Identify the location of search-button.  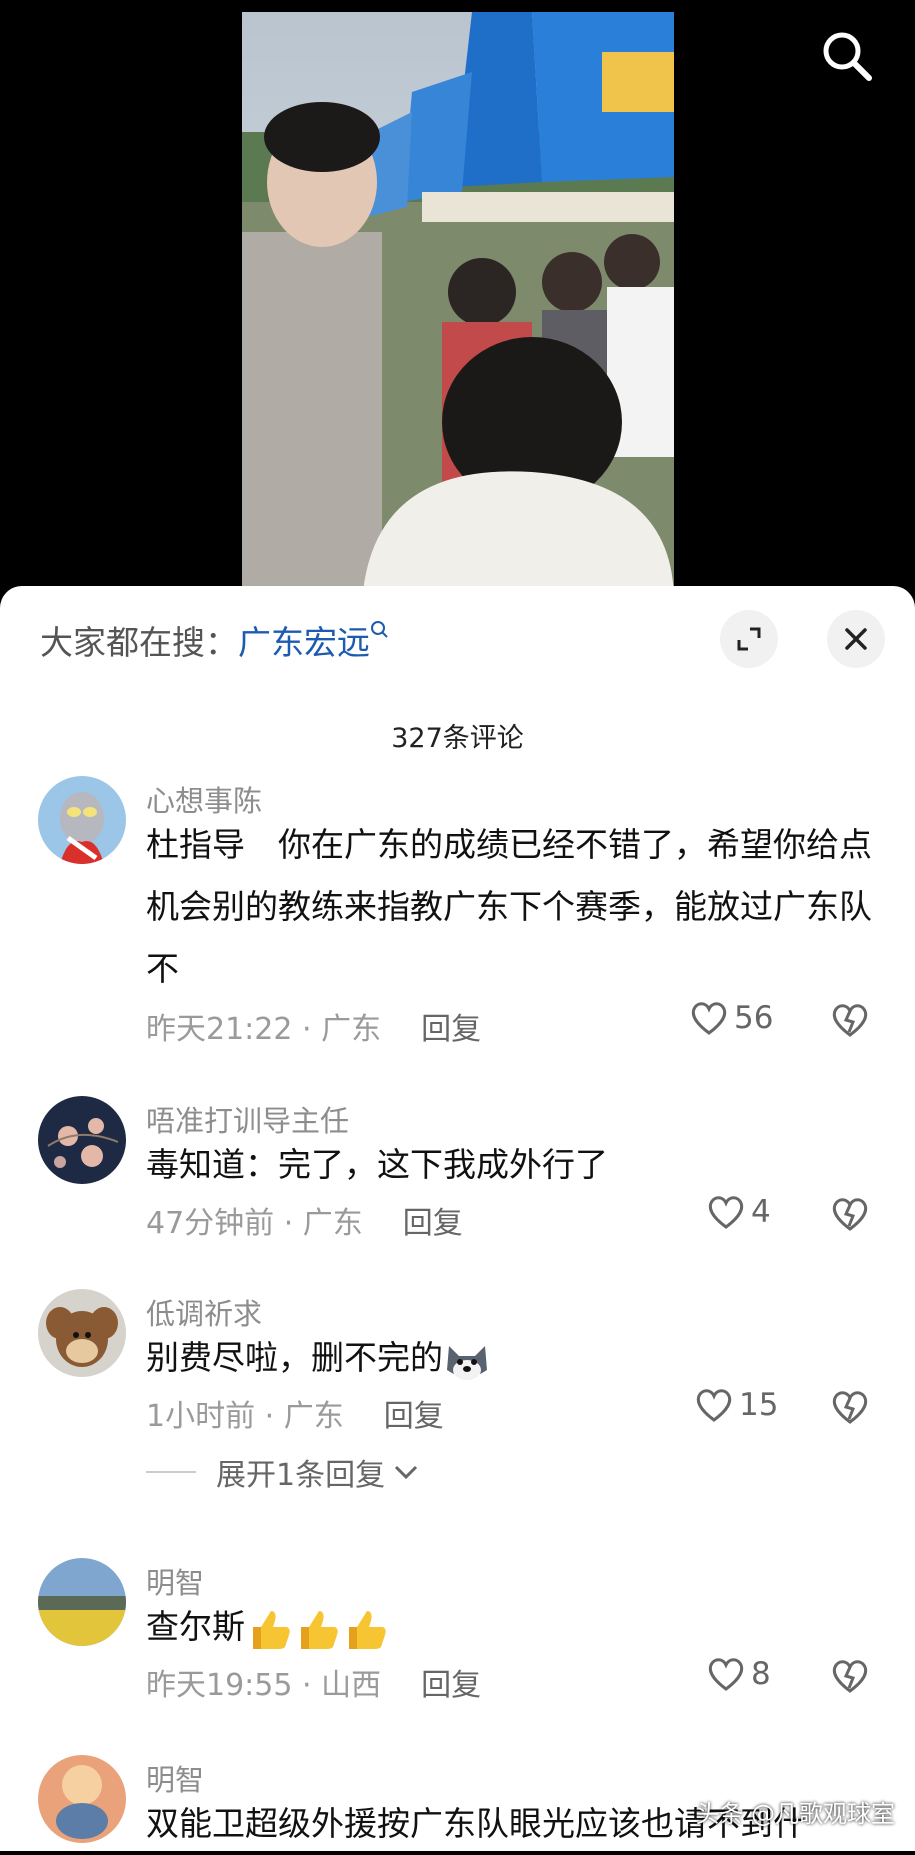
(847, 56).